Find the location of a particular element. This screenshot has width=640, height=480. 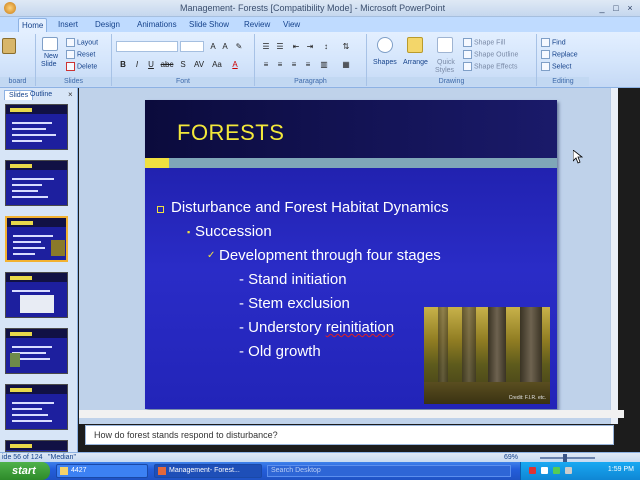

select-button: Select is located at coordinates (556, 66).